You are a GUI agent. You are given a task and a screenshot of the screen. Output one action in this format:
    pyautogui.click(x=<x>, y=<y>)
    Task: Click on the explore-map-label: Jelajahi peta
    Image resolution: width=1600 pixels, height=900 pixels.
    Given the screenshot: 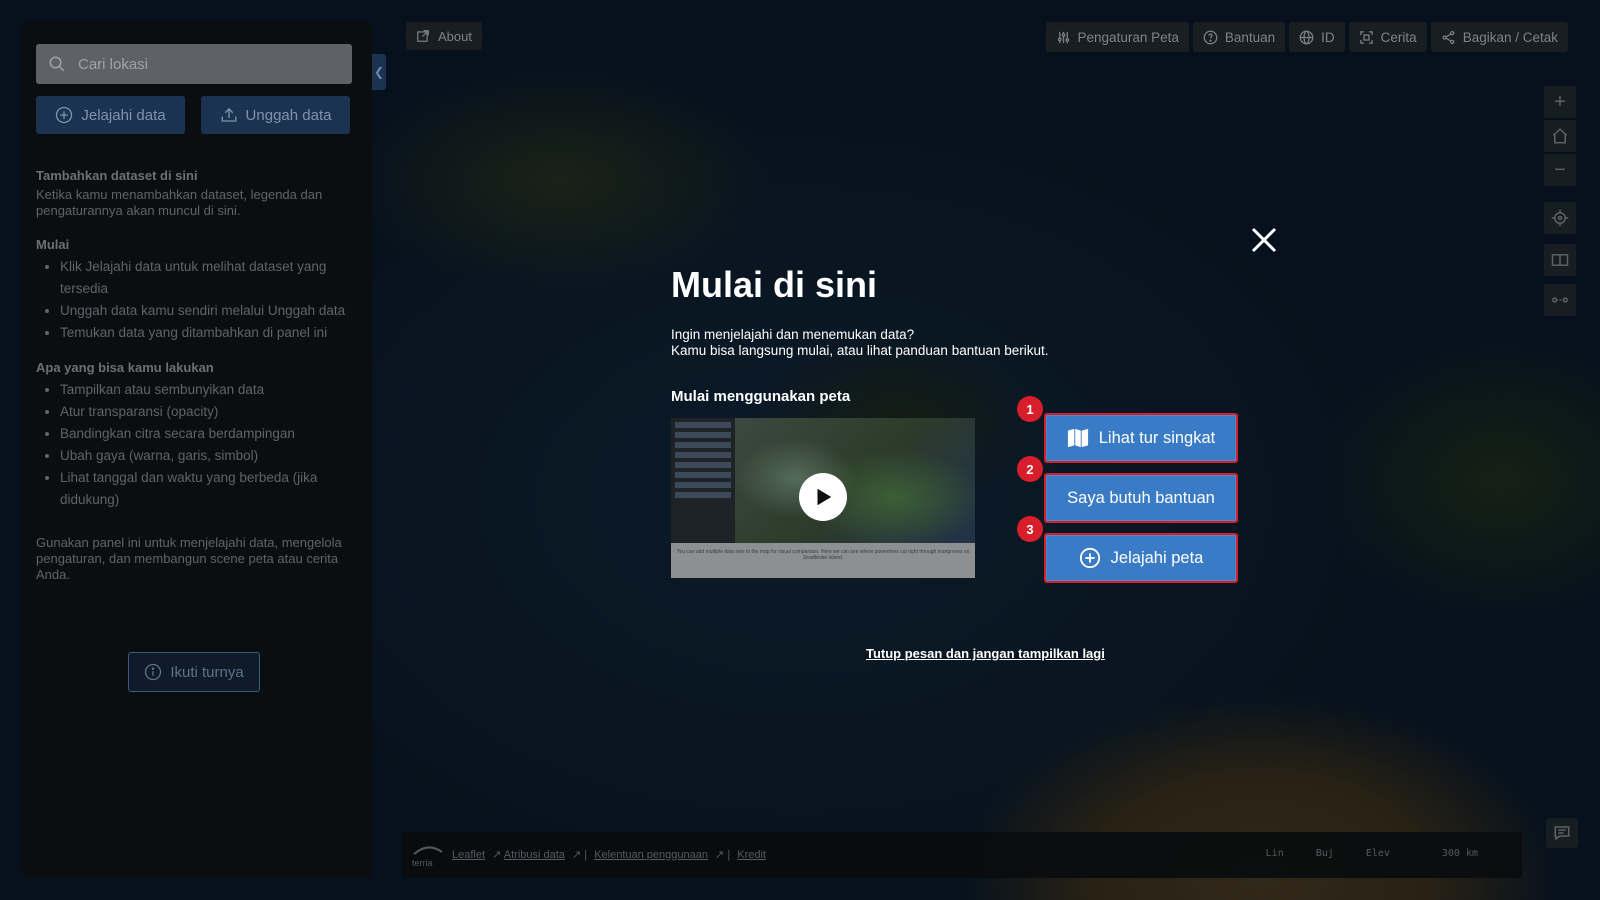 What is the action you would take?
    pyautogui.click(x=1157, y=557)
    